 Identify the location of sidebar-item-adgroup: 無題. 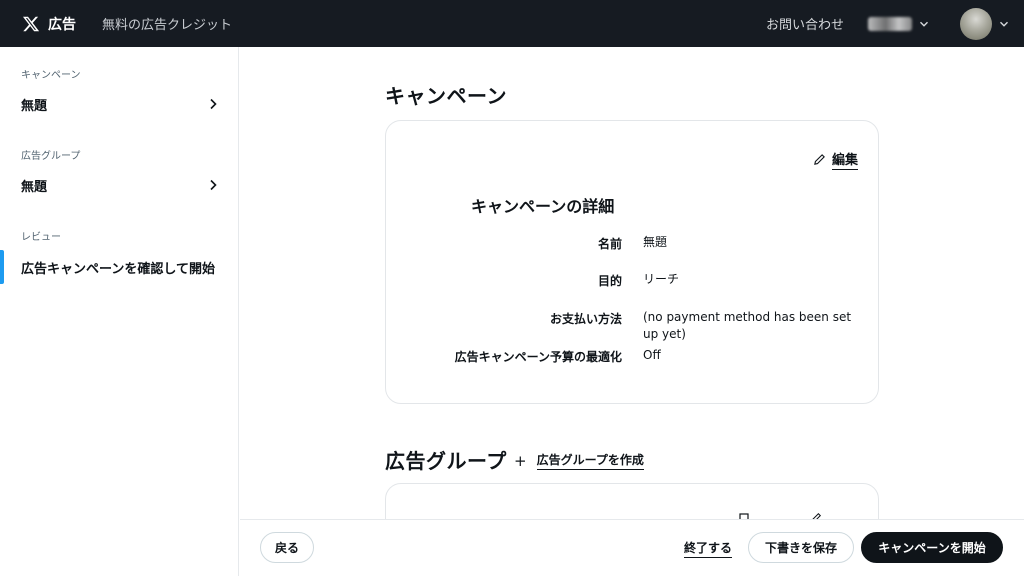
(119, 185).